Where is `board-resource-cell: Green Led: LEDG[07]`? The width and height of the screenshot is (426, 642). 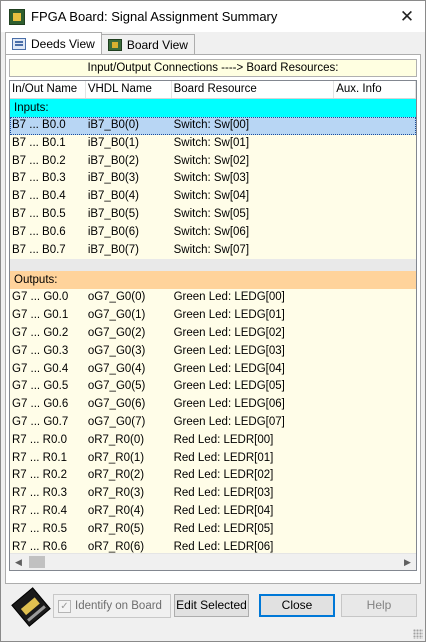 board-resource-cell: Green Led: LEDG[07] is located at coordinates (229, 421).